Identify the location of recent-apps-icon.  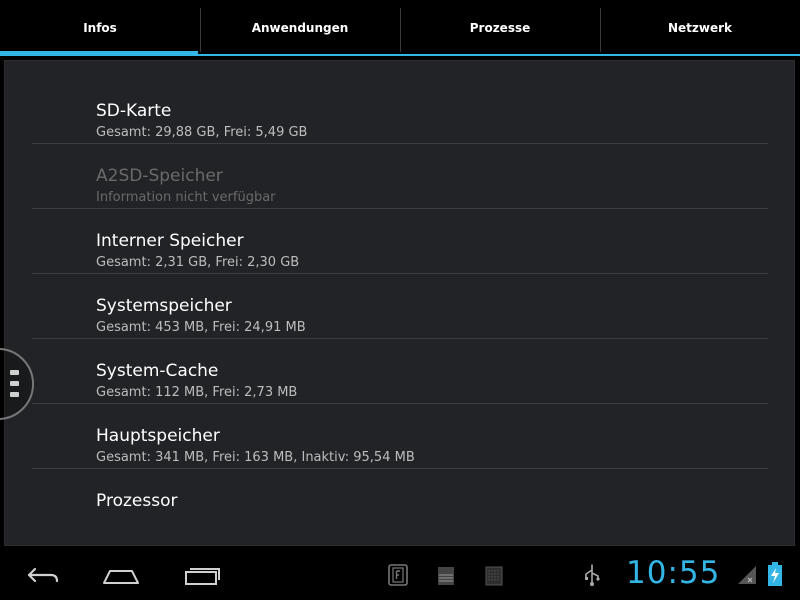
(202, 576).